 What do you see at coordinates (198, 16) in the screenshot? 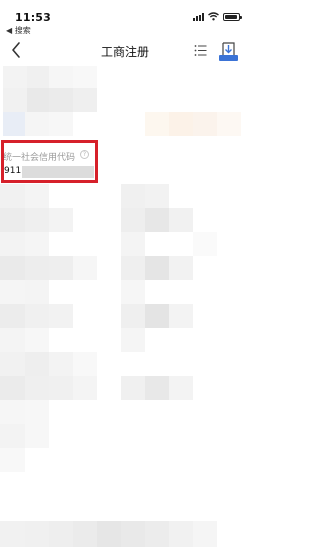
I see `signal-icon` at bounding box center [198, 16].